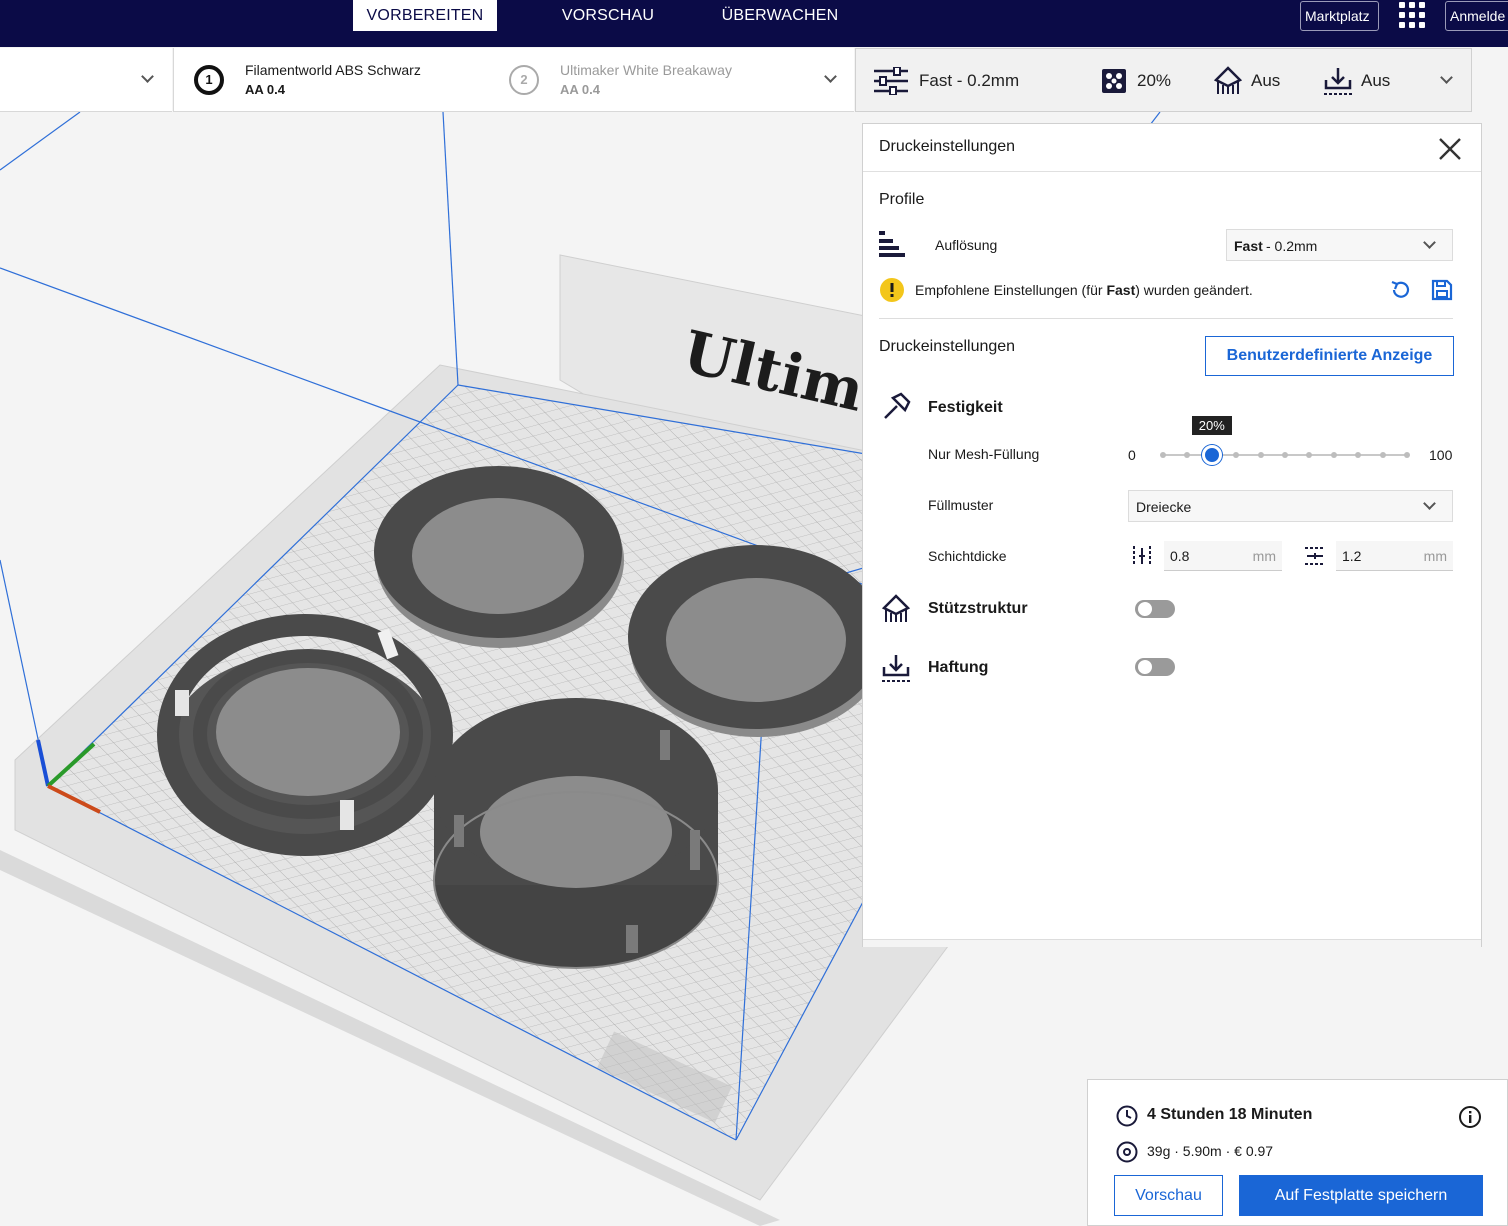  What do you see at coordinates (892, 290) in the screenshot?
I see `warning-icon` at bounding box center [892, 290].